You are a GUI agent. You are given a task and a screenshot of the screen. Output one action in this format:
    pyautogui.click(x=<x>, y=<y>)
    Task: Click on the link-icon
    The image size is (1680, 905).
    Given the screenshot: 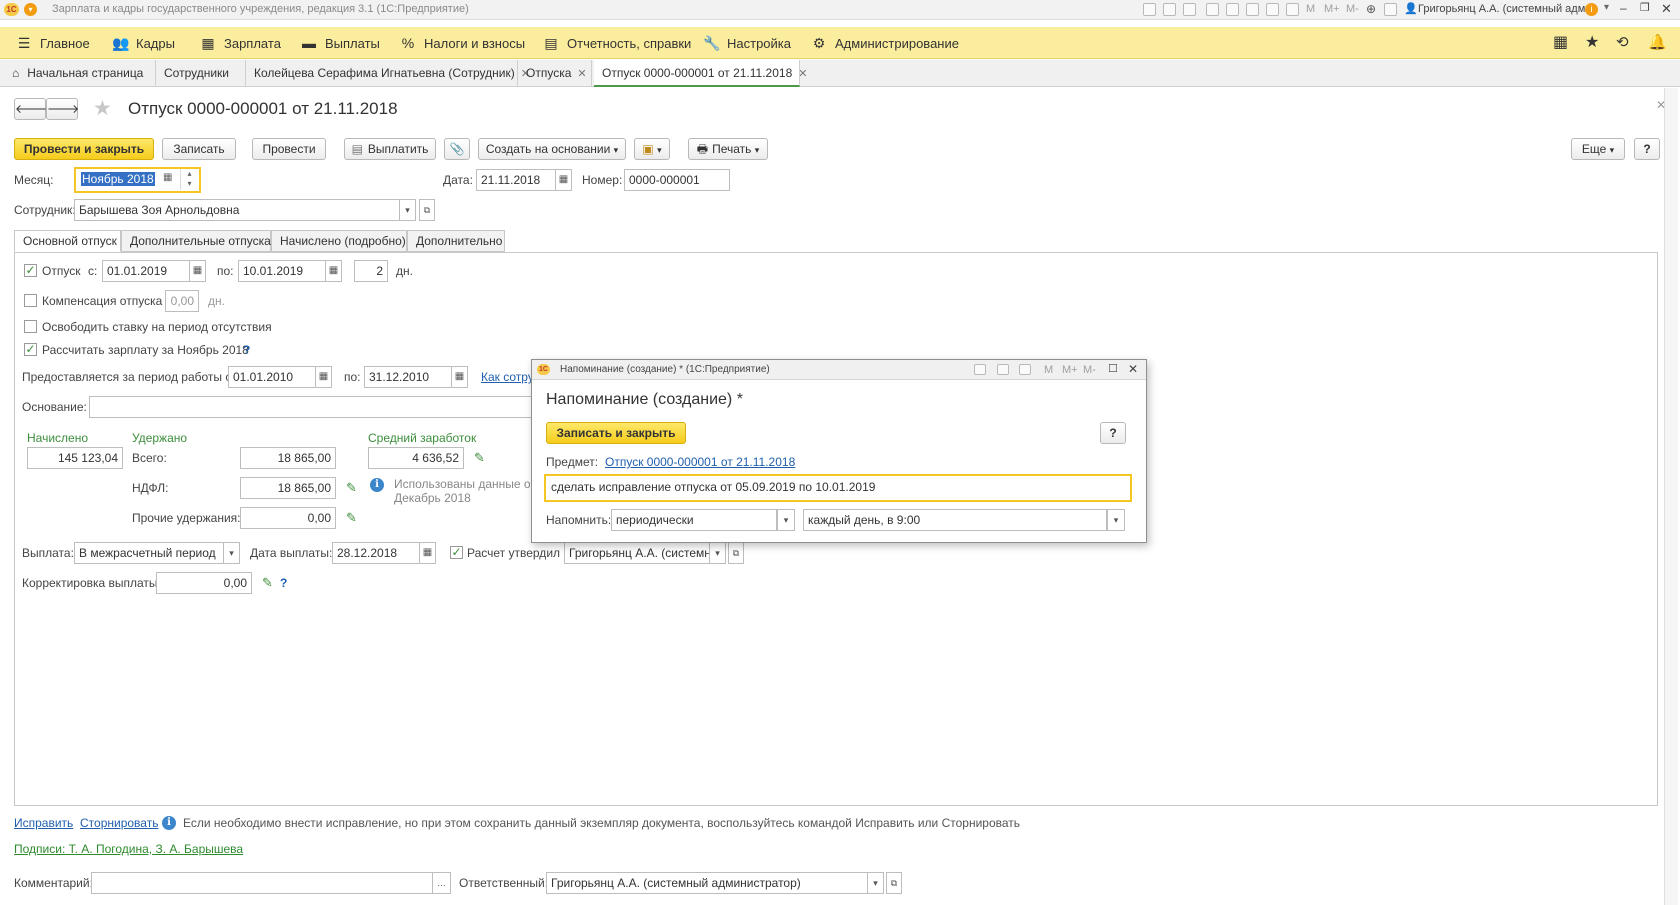 What is the action you would take?
    pyautogui.click(x=1212, y=9)
    